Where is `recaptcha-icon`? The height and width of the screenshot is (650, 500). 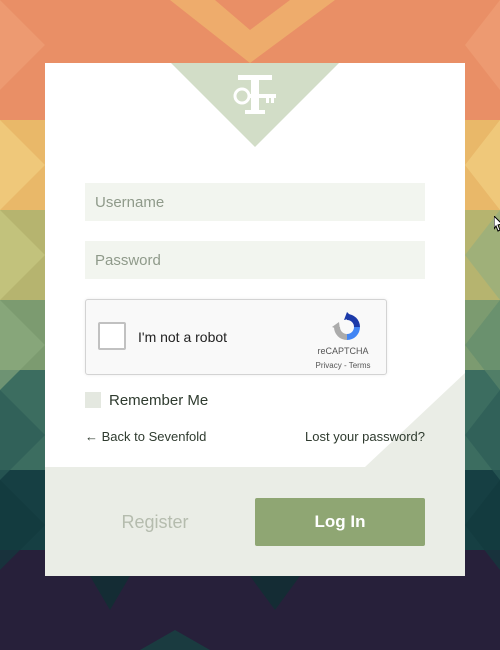
recaptcha-icon is located at coordinates (346, 326).